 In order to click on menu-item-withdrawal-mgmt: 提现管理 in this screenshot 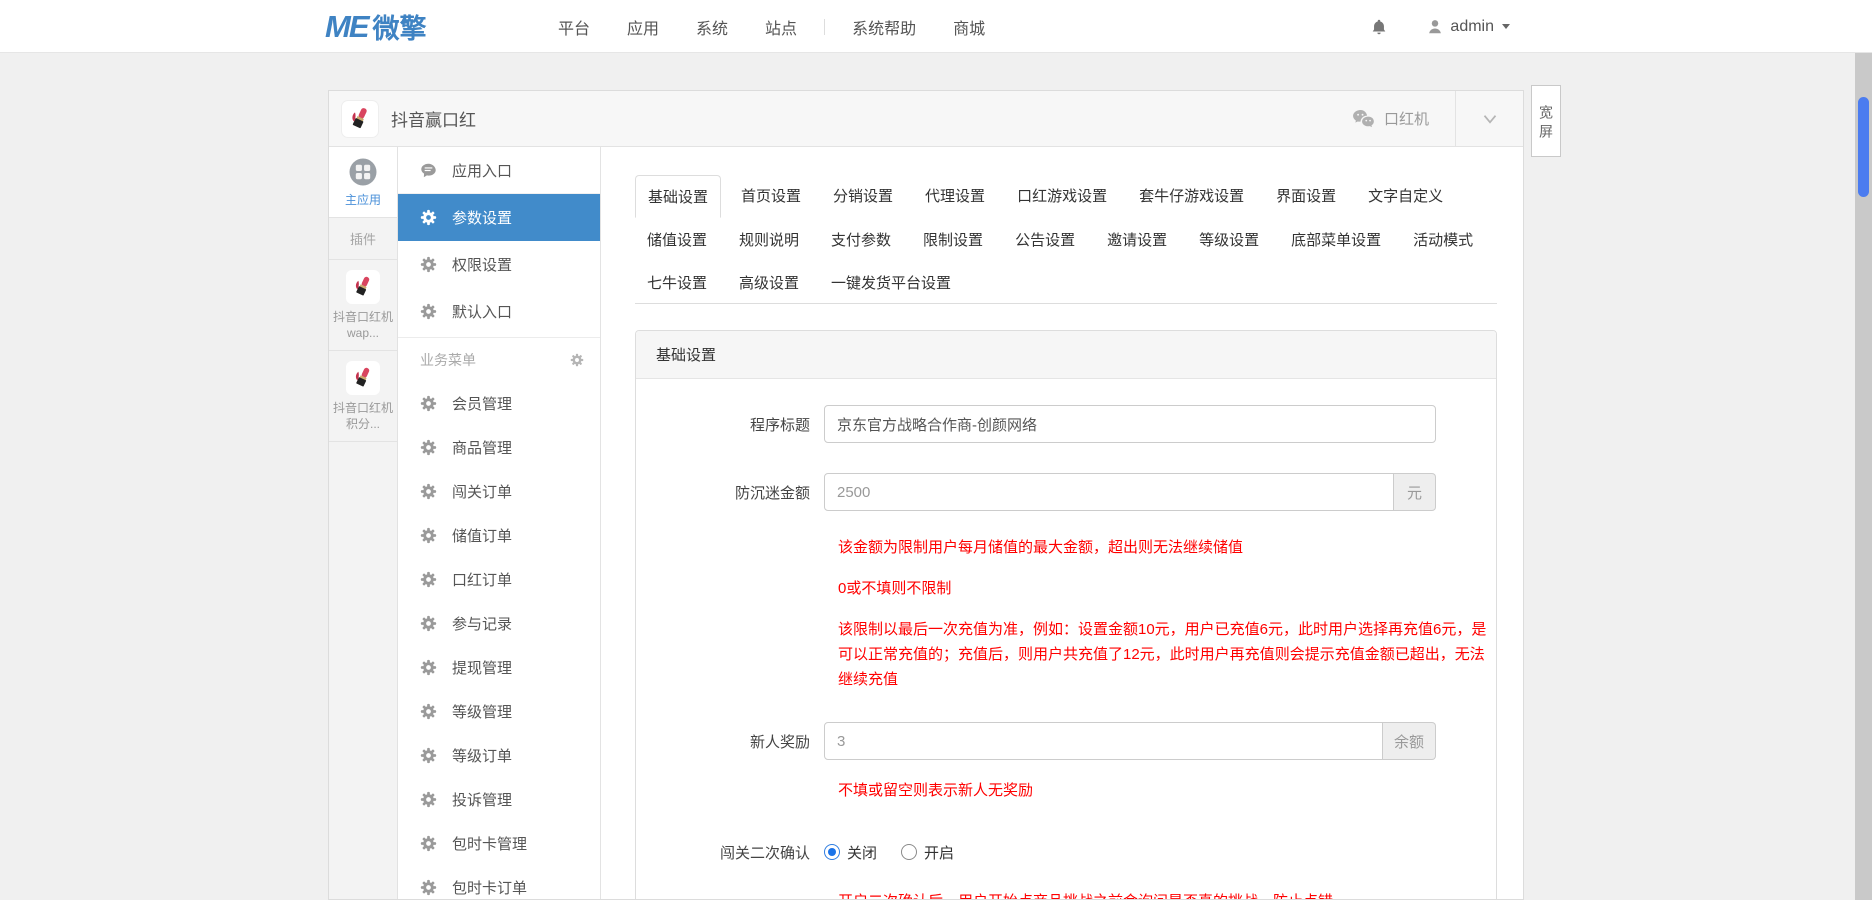, I will do `click(499, 667)`.